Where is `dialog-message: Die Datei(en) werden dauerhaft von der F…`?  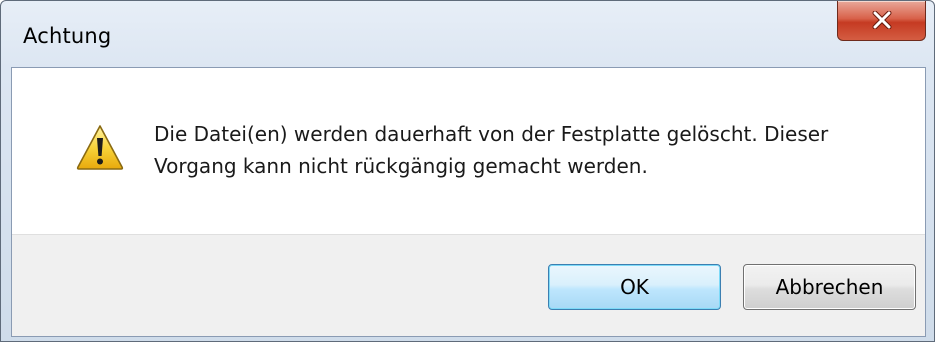 dialog-message: Die Datei(en) werden dauerhaft von der F… is located at coordinates (524, 150).